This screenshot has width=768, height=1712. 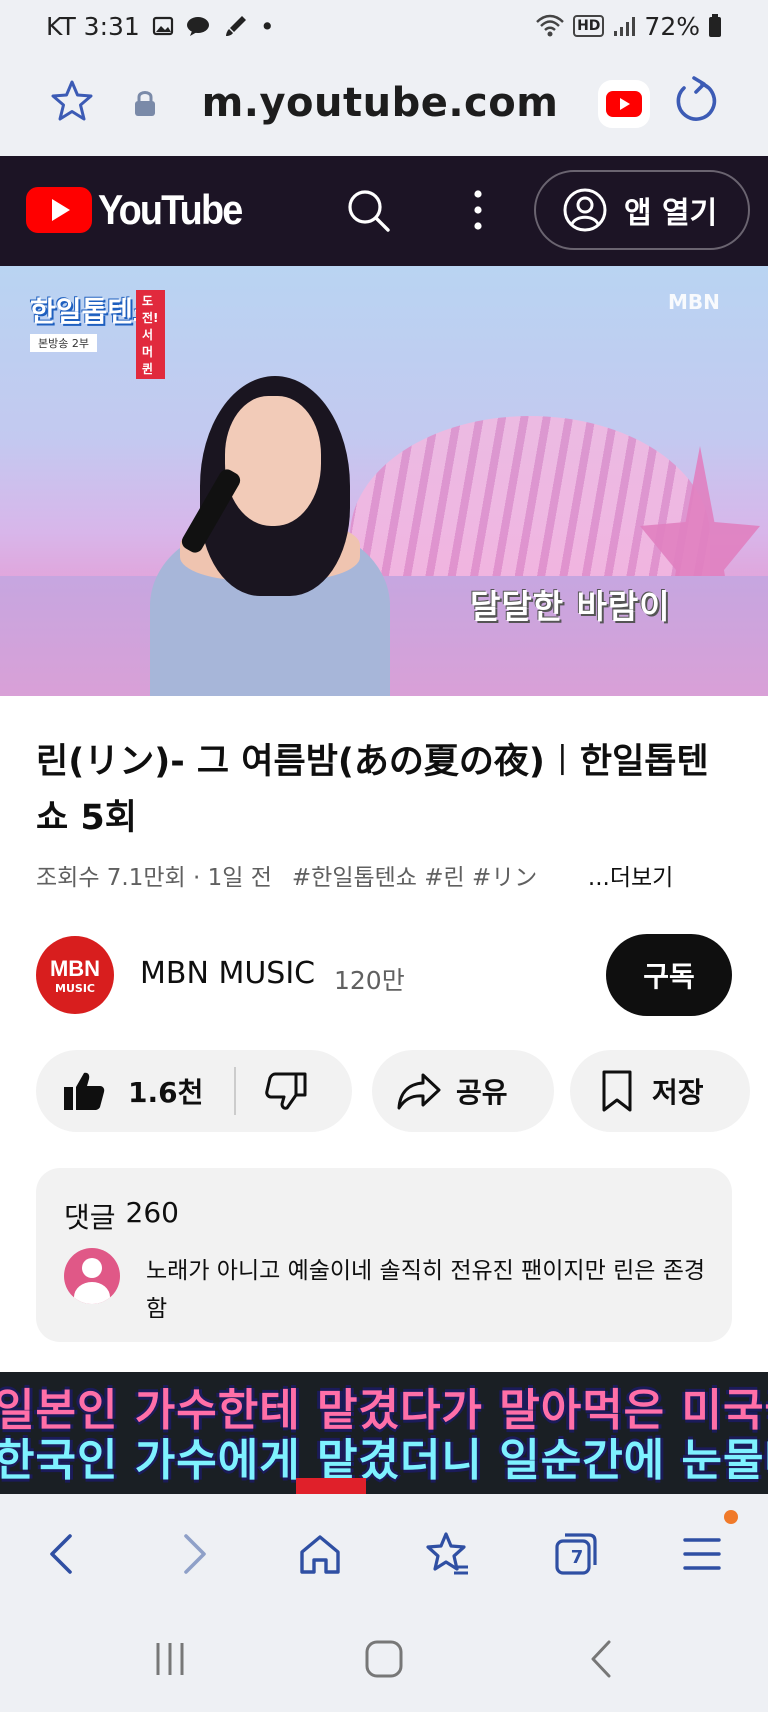 What do you see at coordinates (170, 209) in the screenshot?
I see `youtube-logo-text: YouTube` at bounding box center [170, 209].